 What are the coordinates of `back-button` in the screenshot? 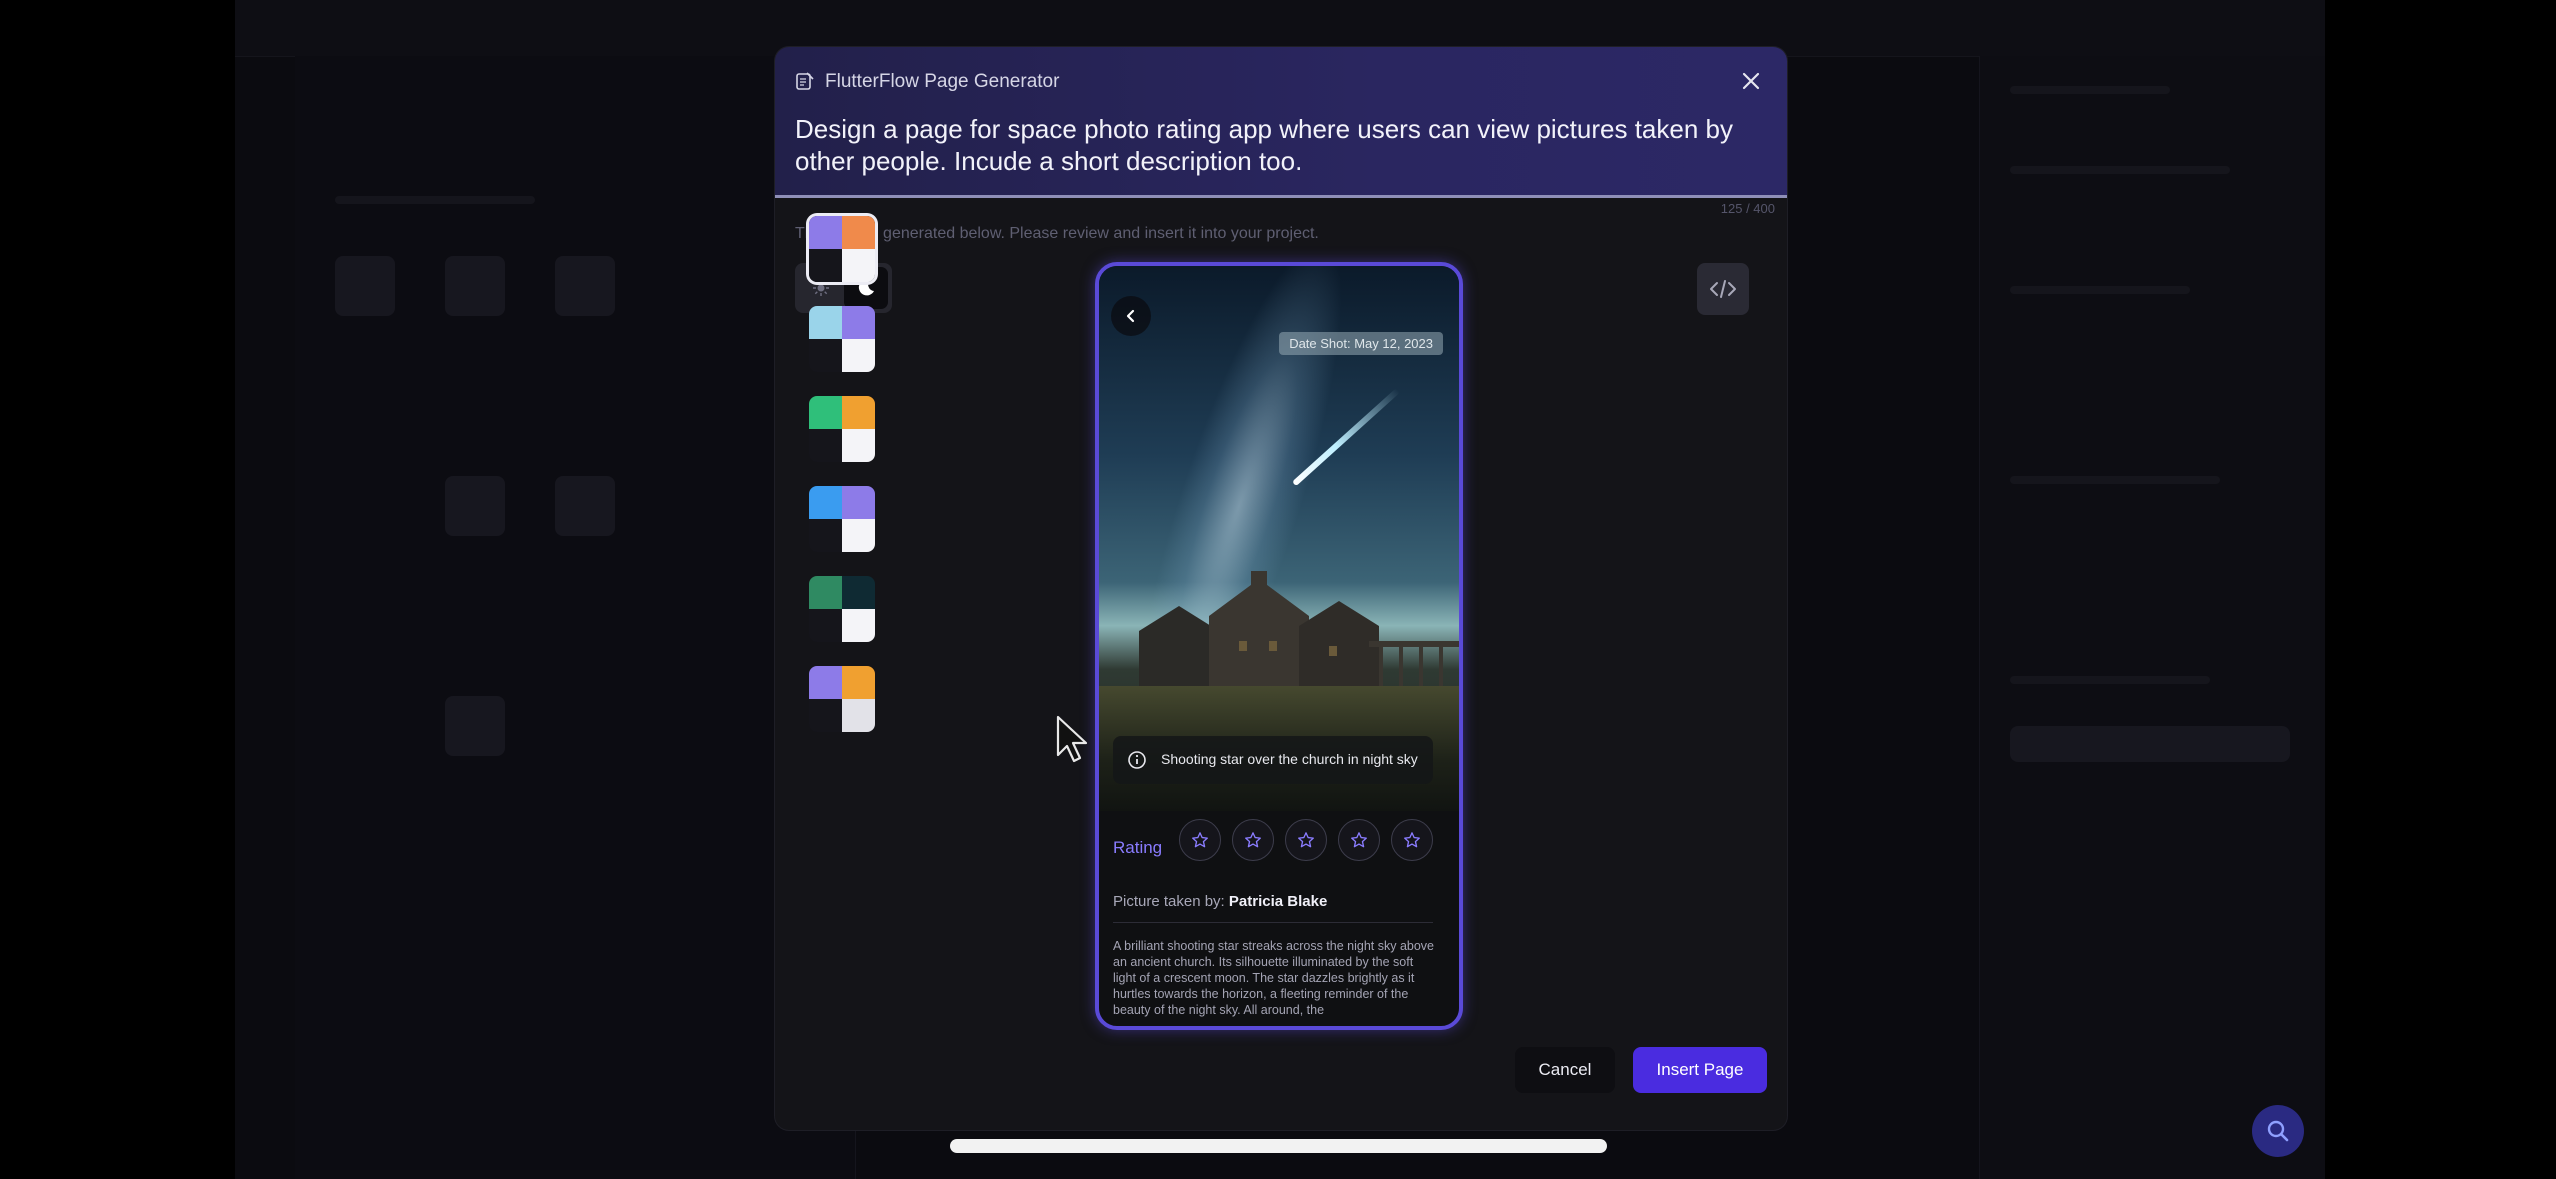 It's located at (1131, 316).